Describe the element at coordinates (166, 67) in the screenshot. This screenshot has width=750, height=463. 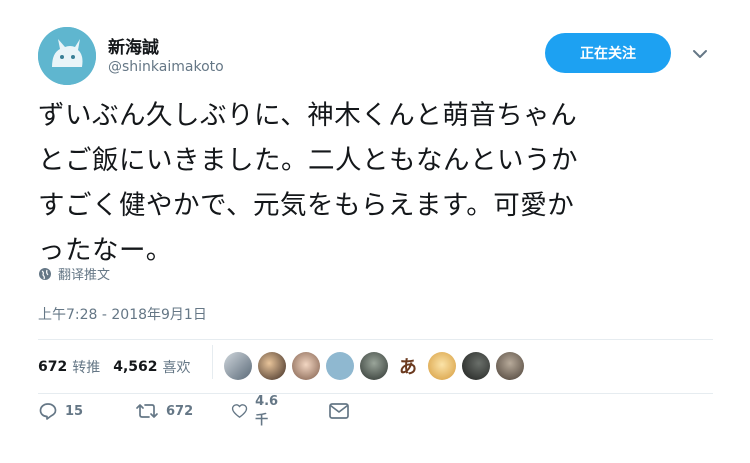
I see `author-handle: @shinkaimakoto` at that location.